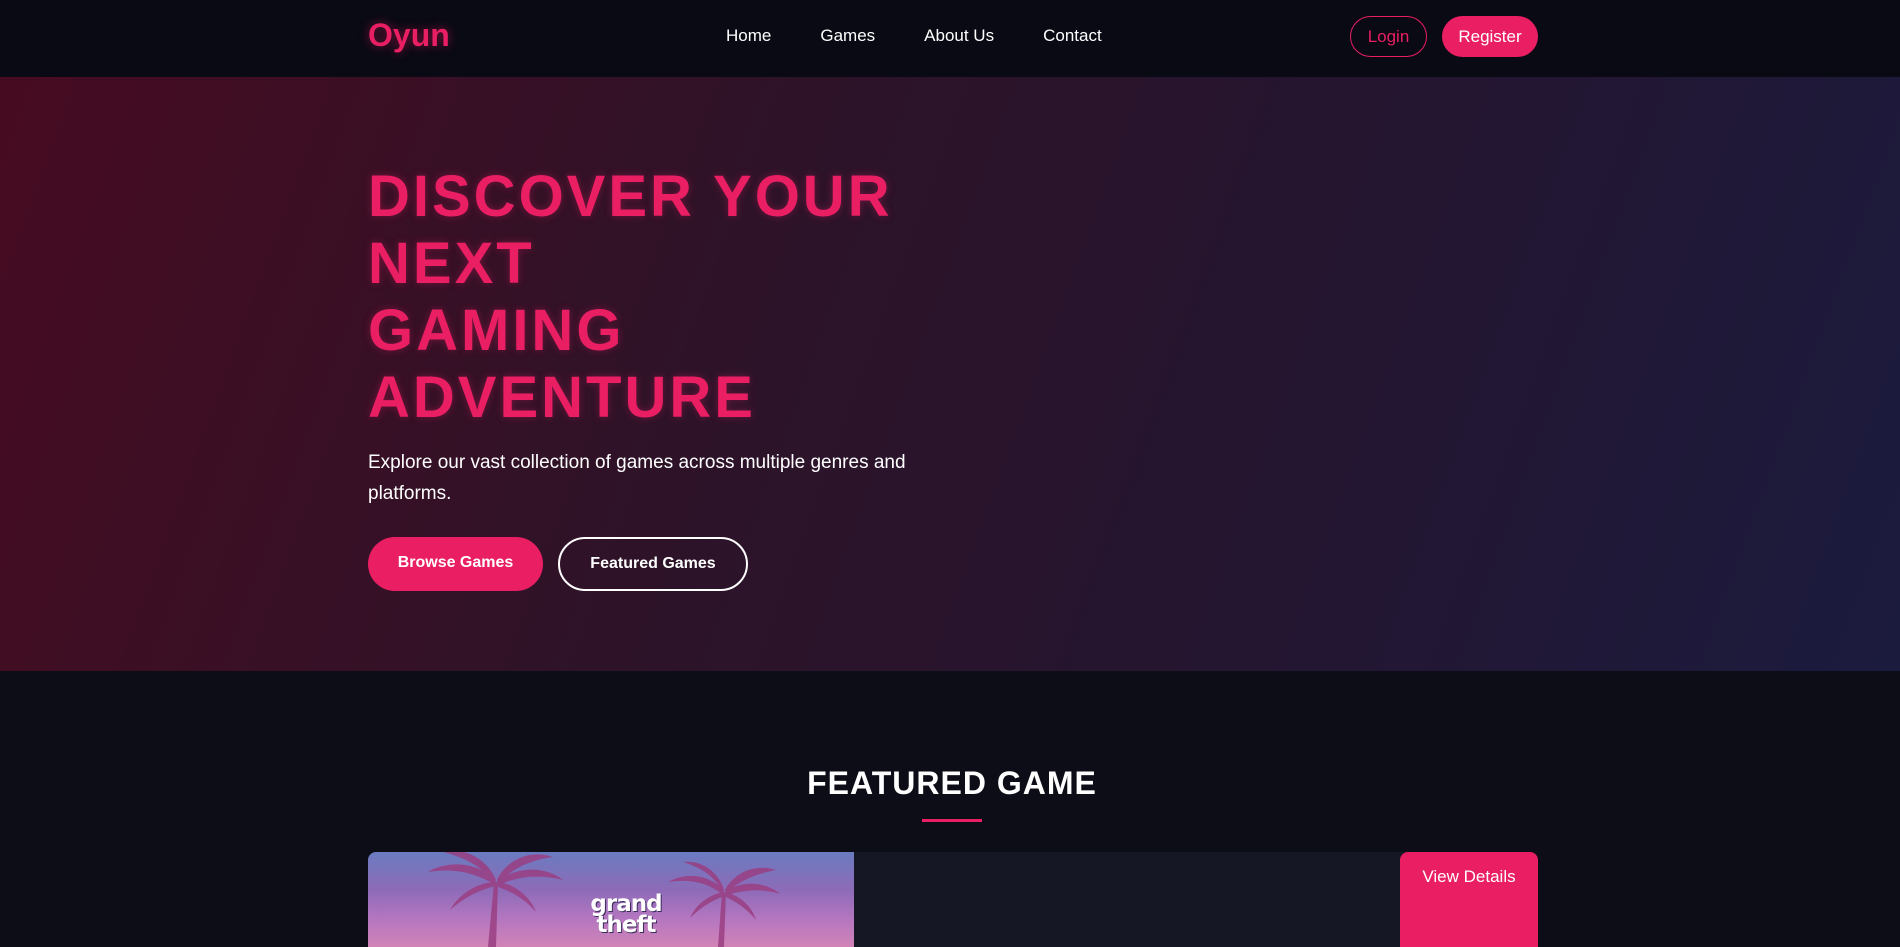 This screenshot has height=947, width=1900. What do you see at coordinates (668, 297) in the screenshot?
I see `hero-title: DISCOVER YOUR NEXT GAMING ADVENTURE` at bounding box center [668, 297].